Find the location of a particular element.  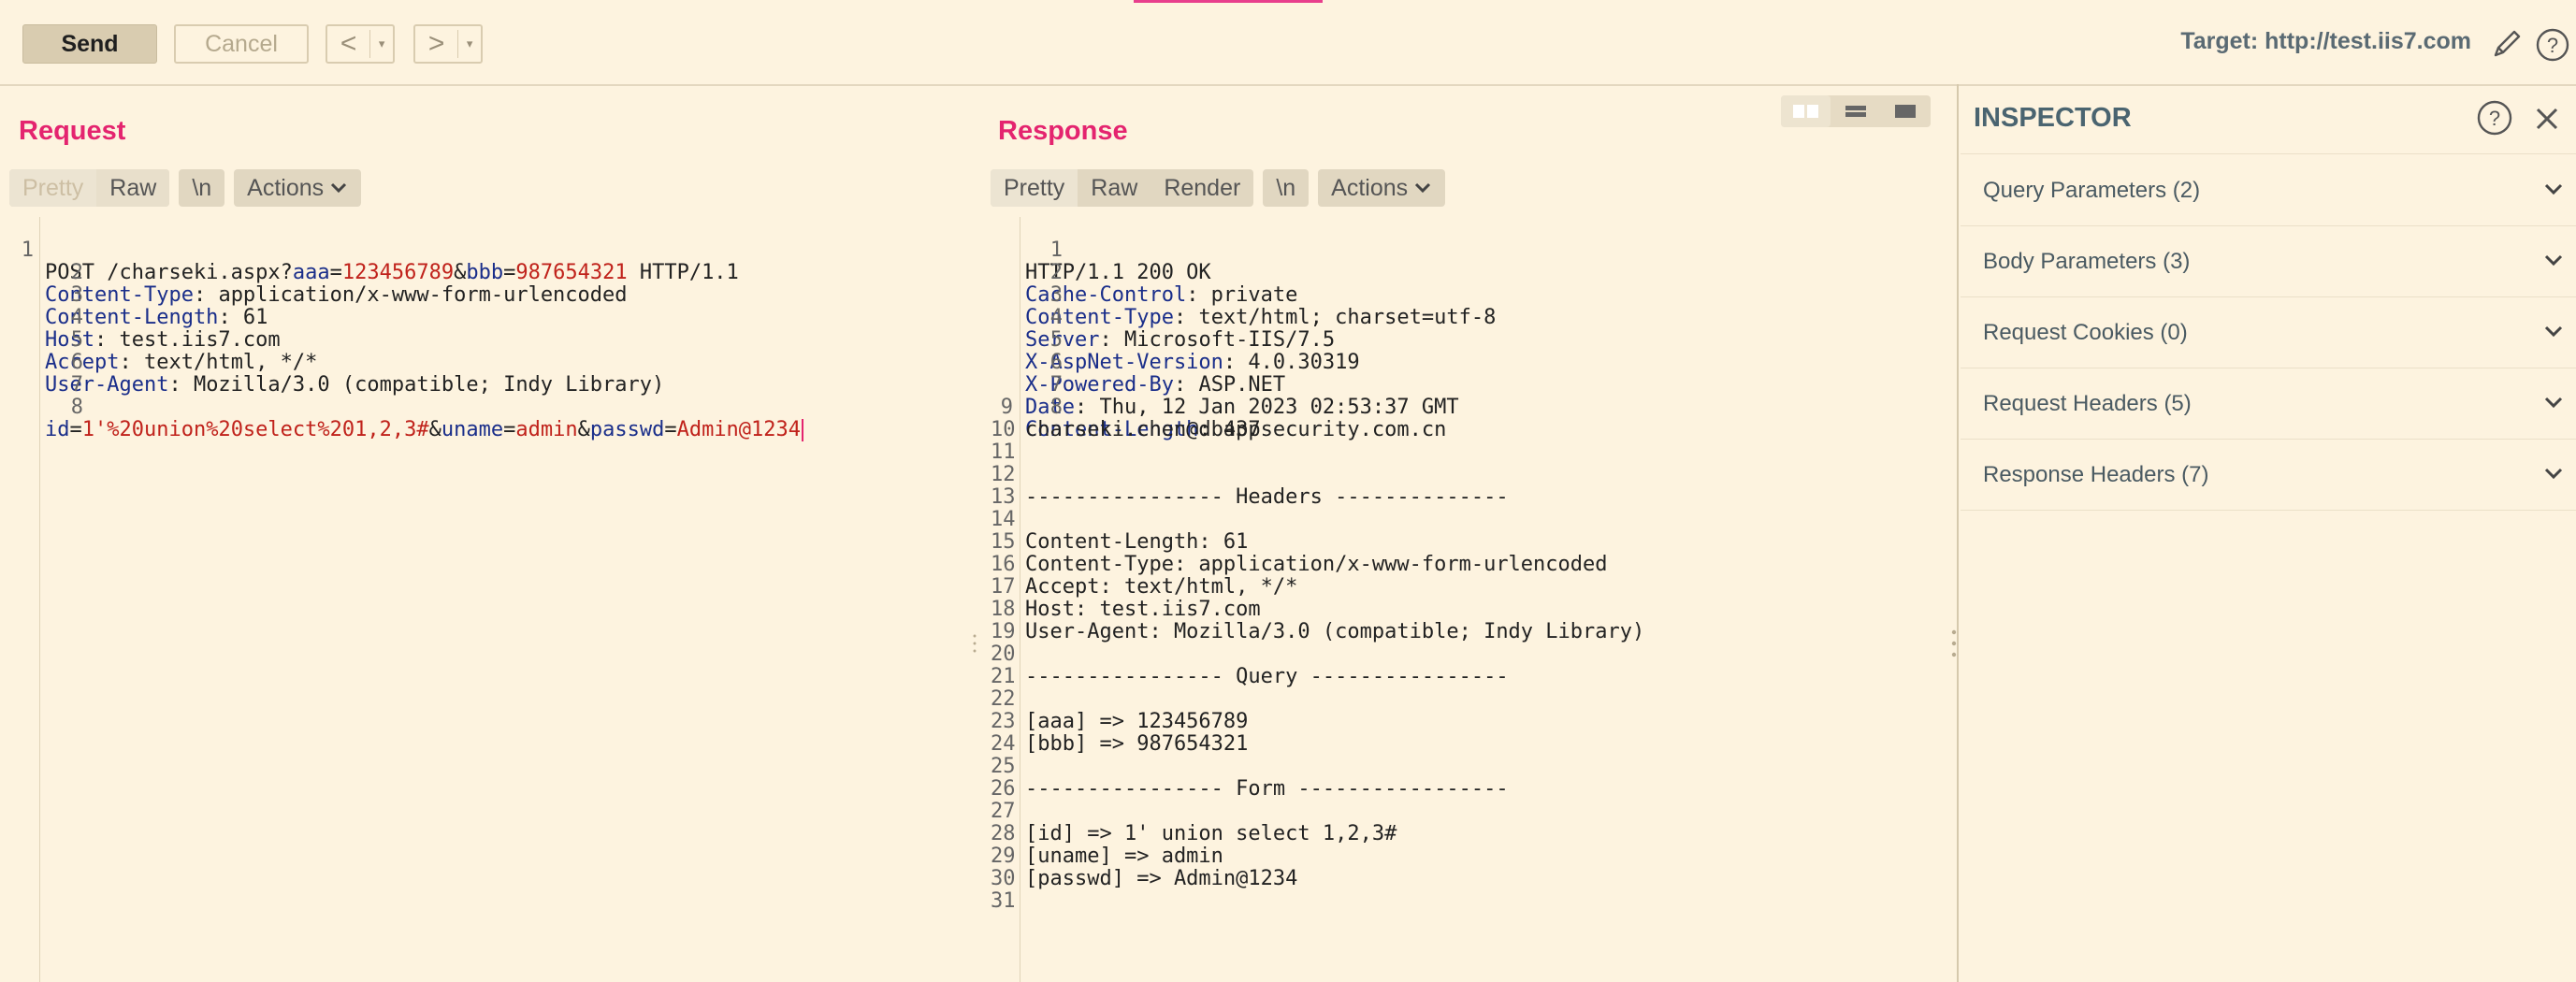

inspector-help-icon: ? is located at coordinates (2494, 118).